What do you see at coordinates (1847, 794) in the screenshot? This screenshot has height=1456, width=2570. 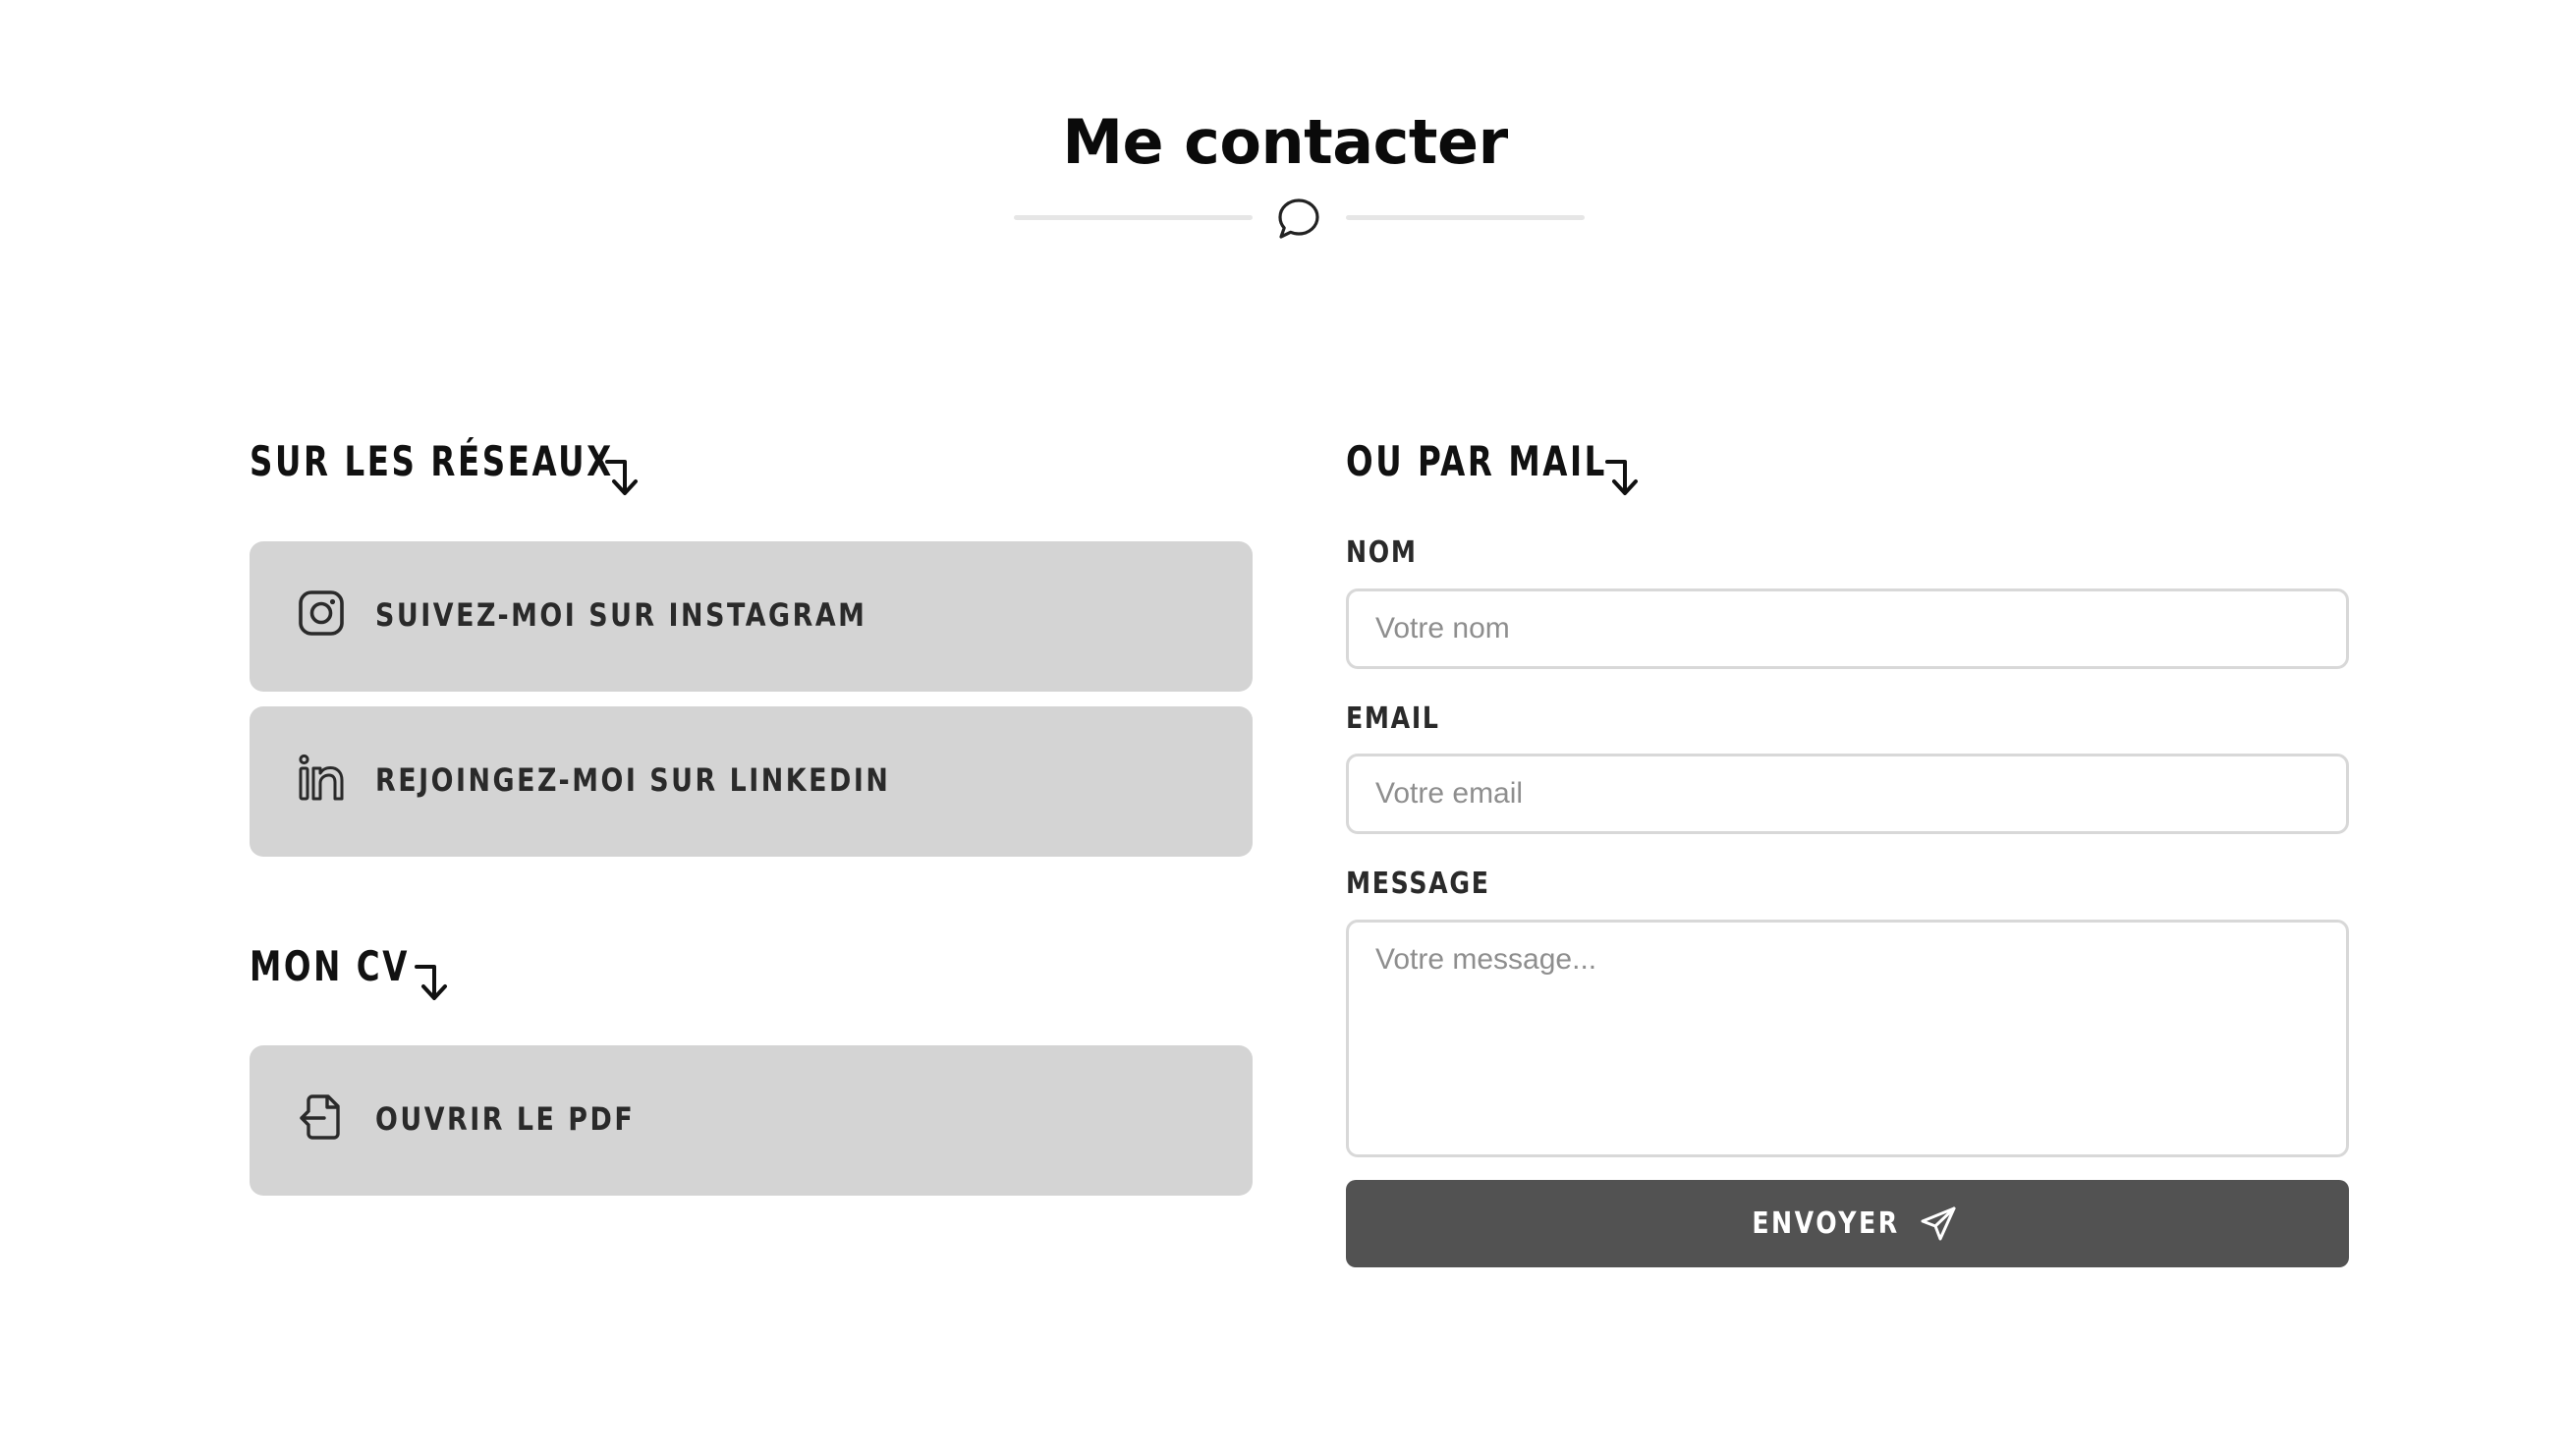 I see `email-field` at bounding box center [1847, 794].